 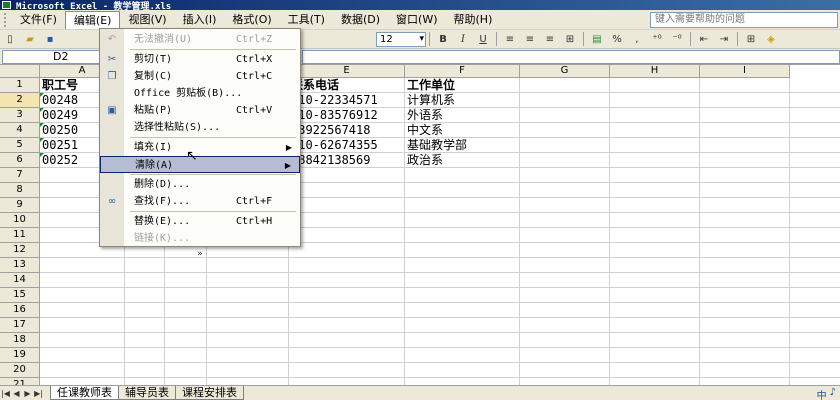 What do you see at coordinates (704, 39) in the screenshot?
I see `decrease-indent-icon: ⇤` at bounding box center [704, 39].